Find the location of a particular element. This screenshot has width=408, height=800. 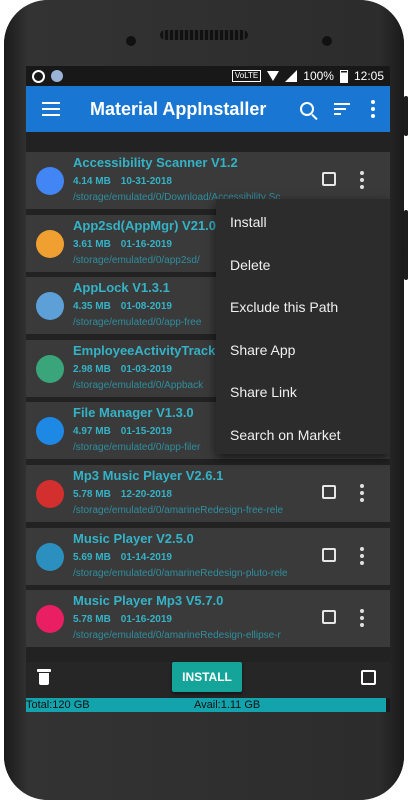

app-meta: 4.14 MB 10-31-2018 is located at coordinates (122, 181).